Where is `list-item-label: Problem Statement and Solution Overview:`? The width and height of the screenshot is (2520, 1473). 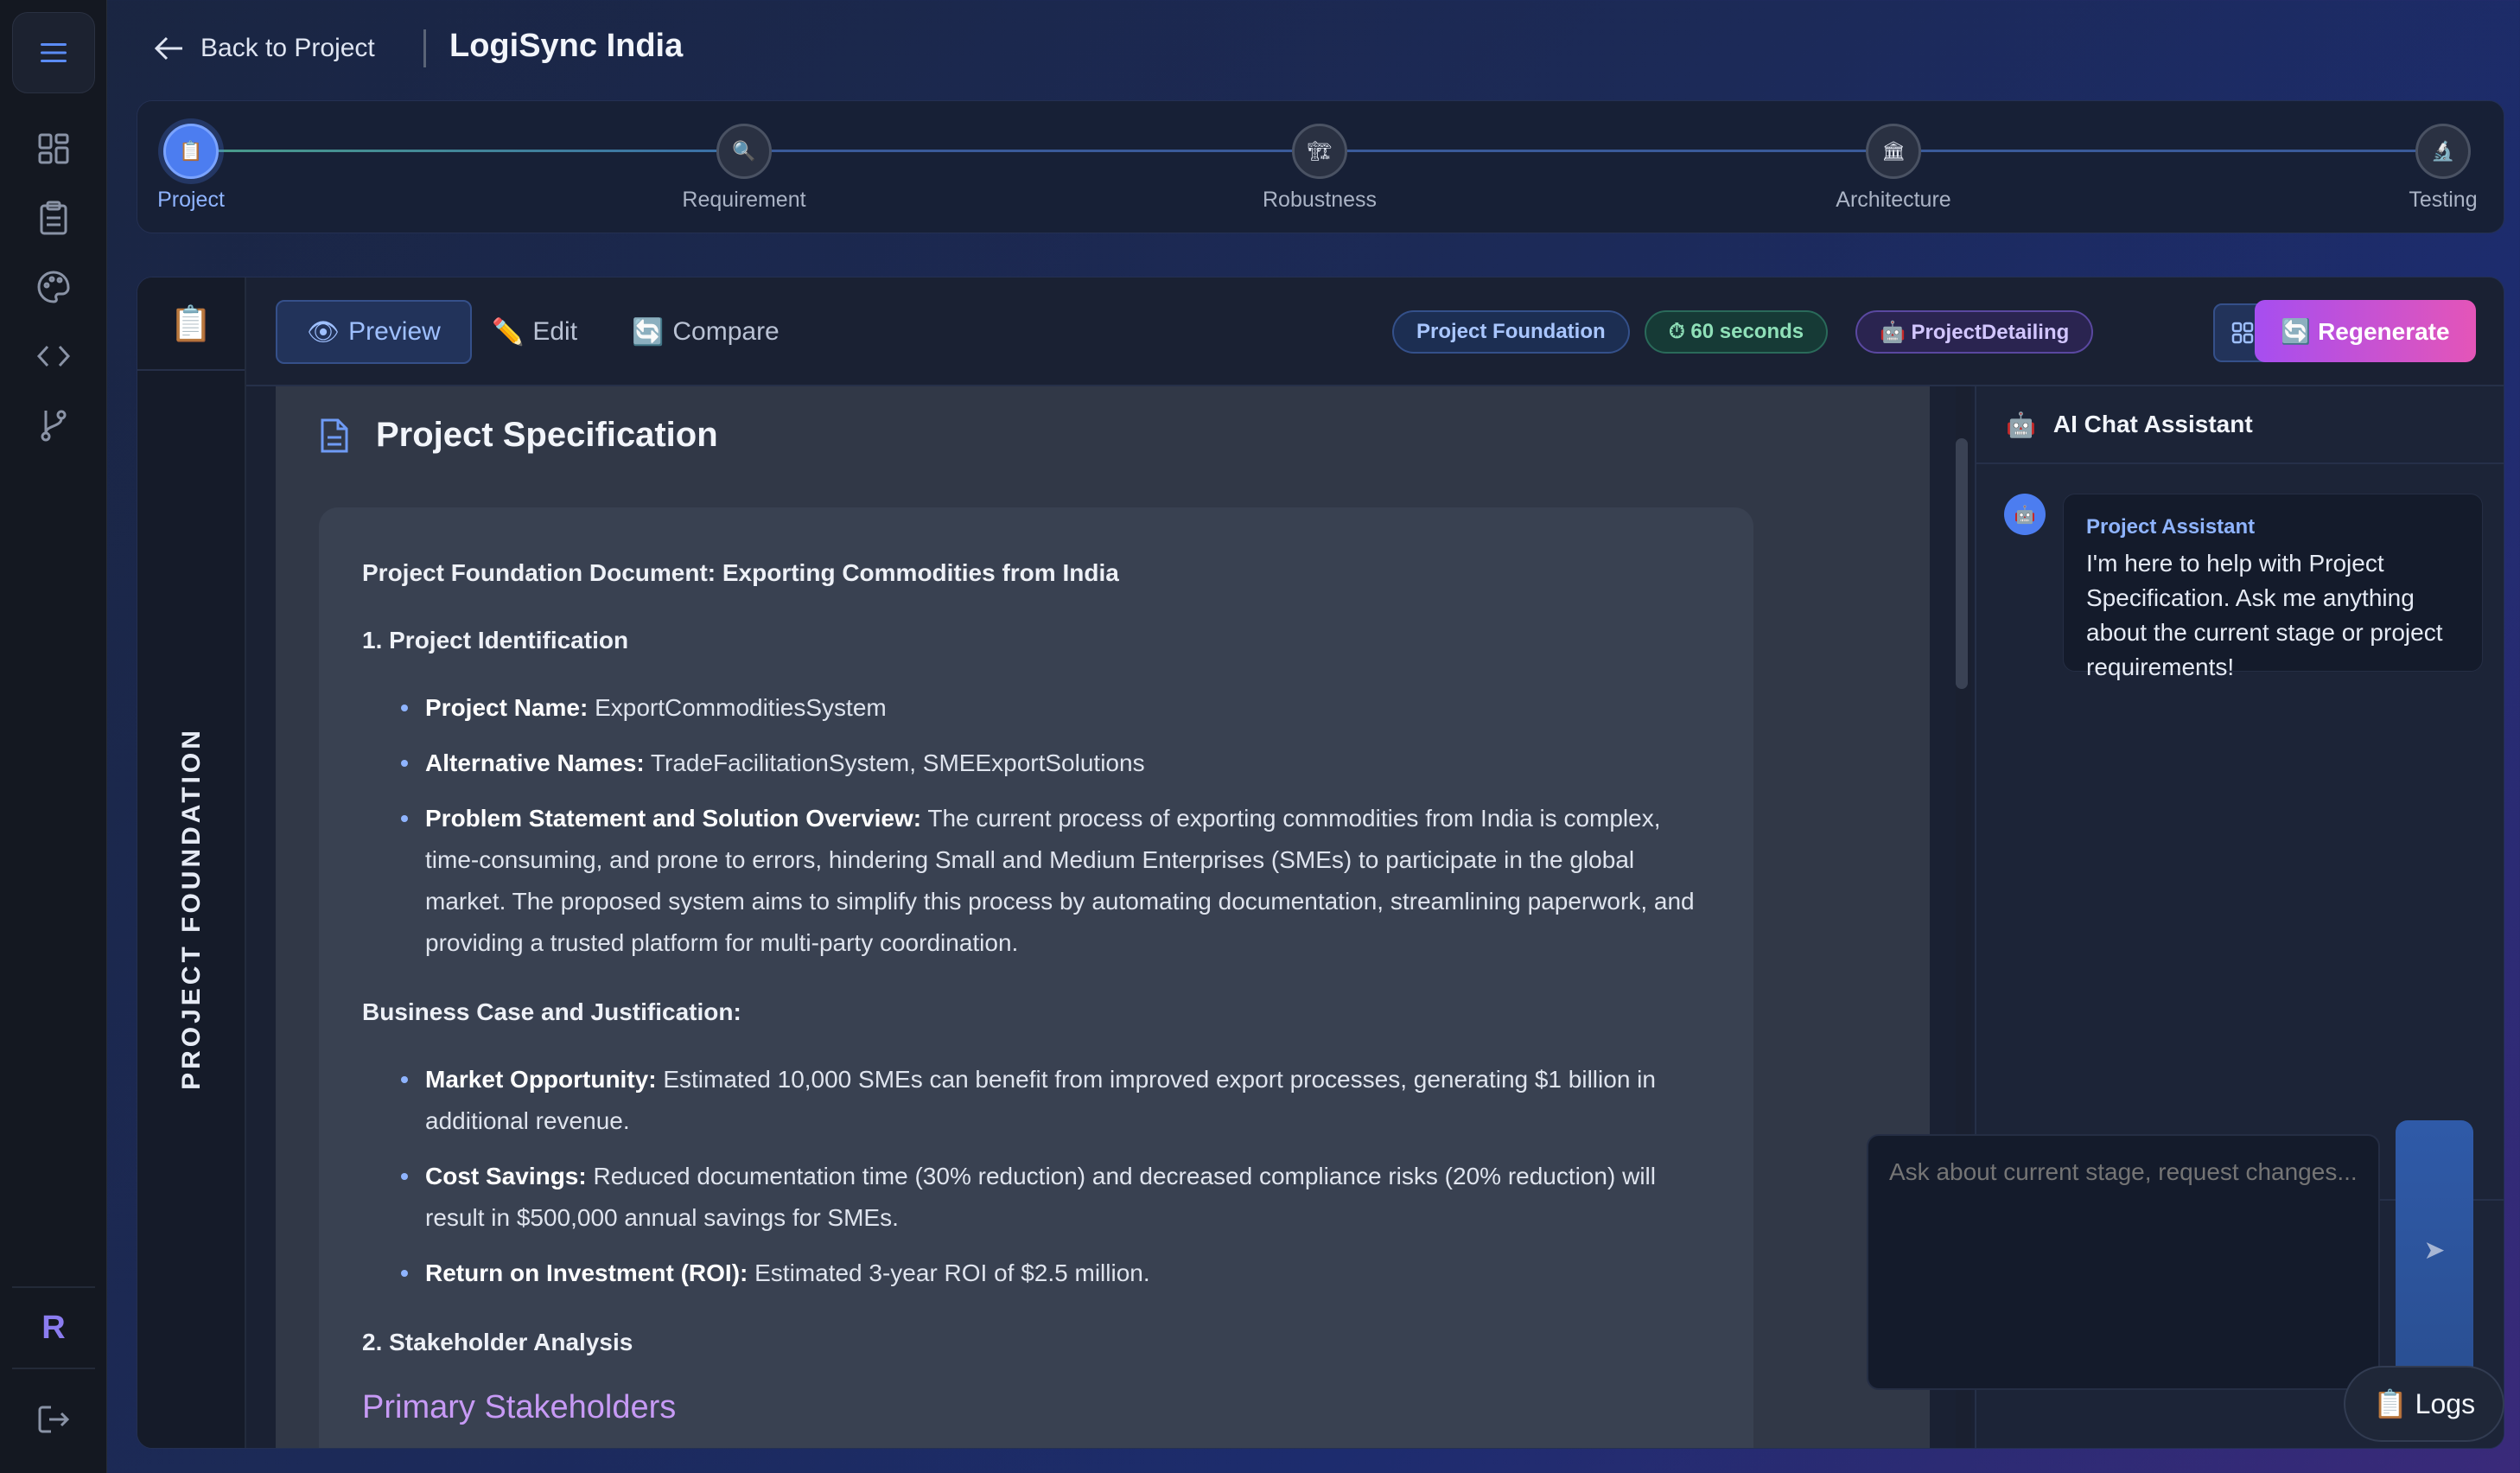
list-item-label: Problem Statement and Solution Overview: is located at coordinates (674, 818).